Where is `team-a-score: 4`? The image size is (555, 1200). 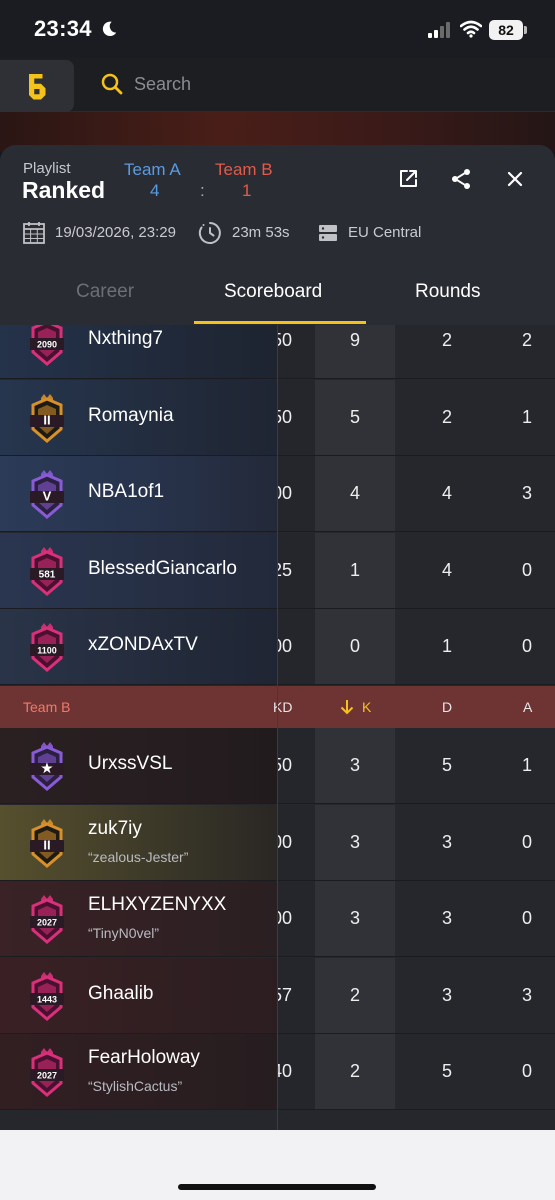 team-a-score: 4 is located at coordinates (155, 190).